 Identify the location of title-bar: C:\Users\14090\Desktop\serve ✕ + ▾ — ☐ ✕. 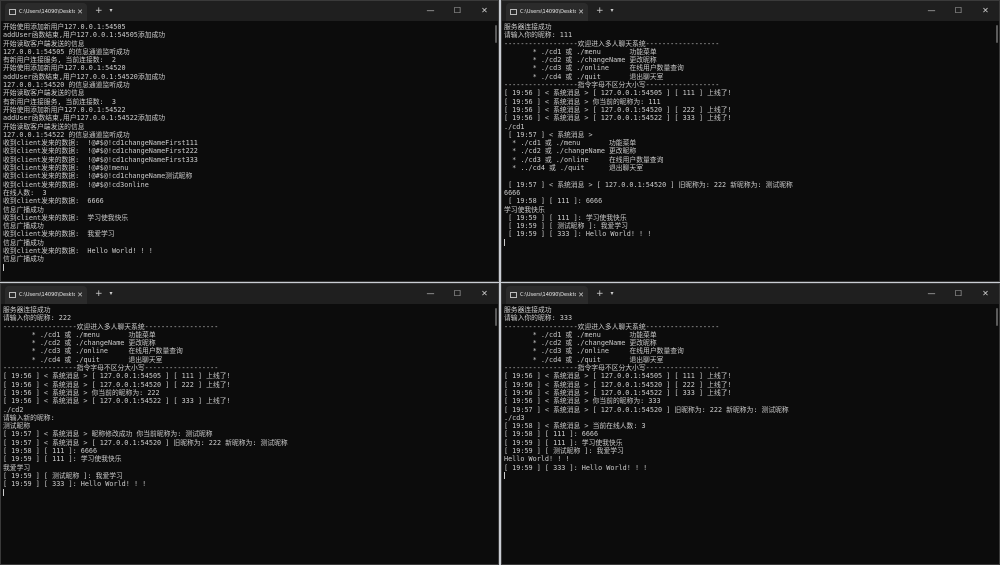
(249, 11).